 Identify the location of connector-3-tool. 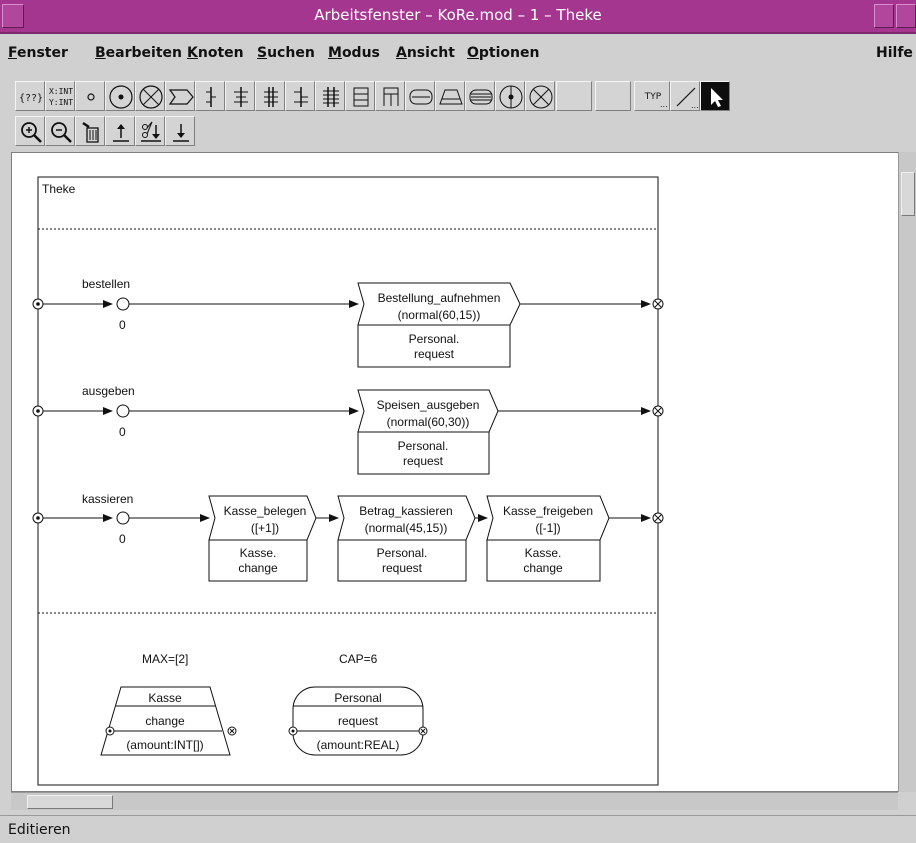
(270, 96).